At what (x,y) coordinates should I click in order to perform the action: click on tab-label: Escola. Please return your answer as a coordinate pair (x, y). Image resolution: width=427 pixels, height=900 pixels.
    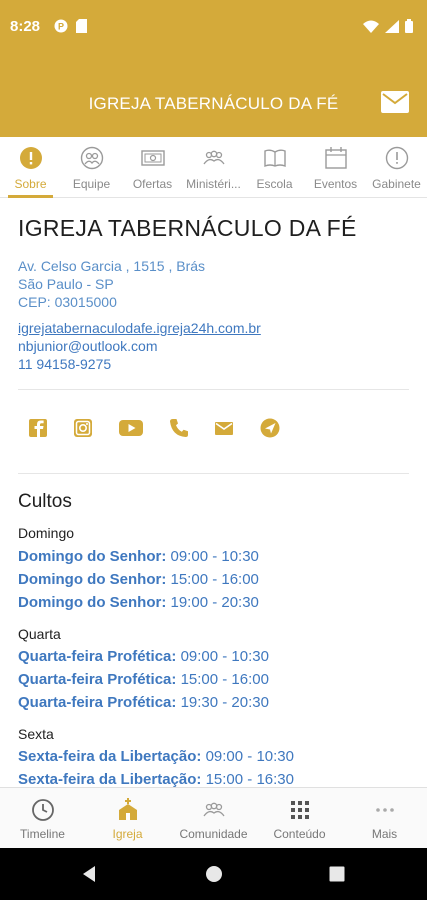
    Looking at the image, I should click on (274, 184).